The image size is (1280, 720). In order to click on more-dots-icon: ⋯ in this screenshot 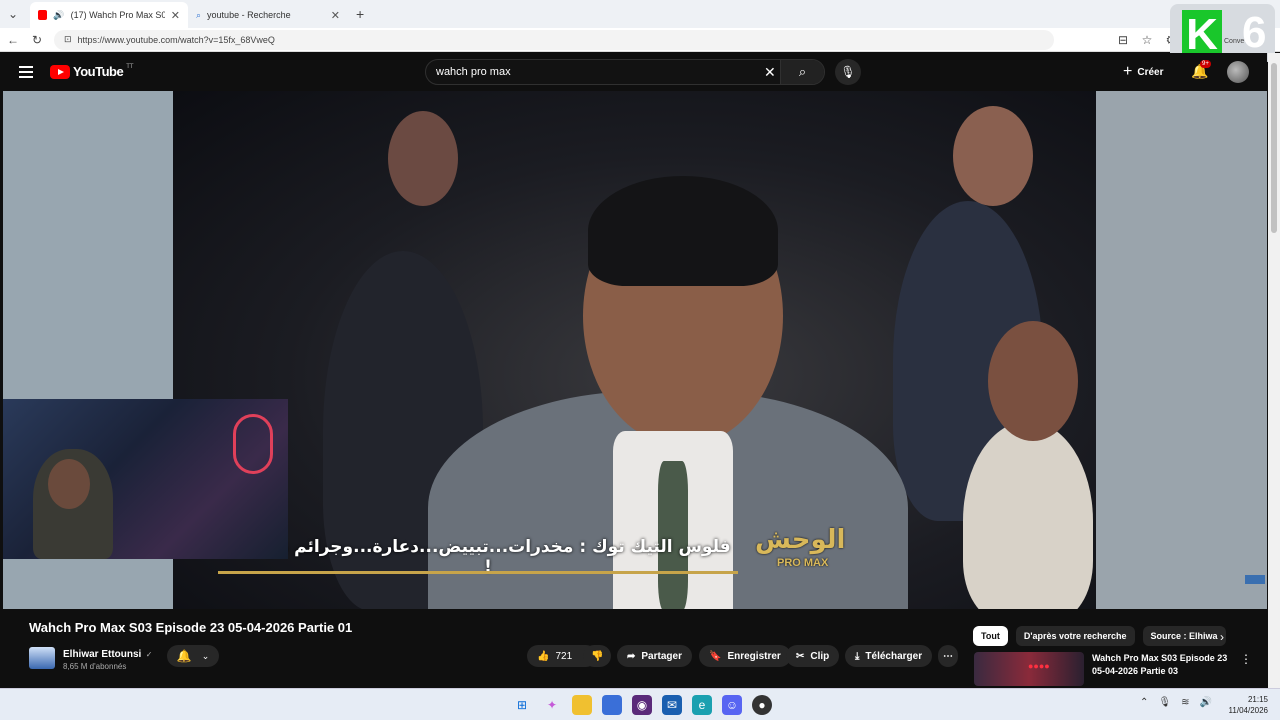, I will do `click(948, 656)`.